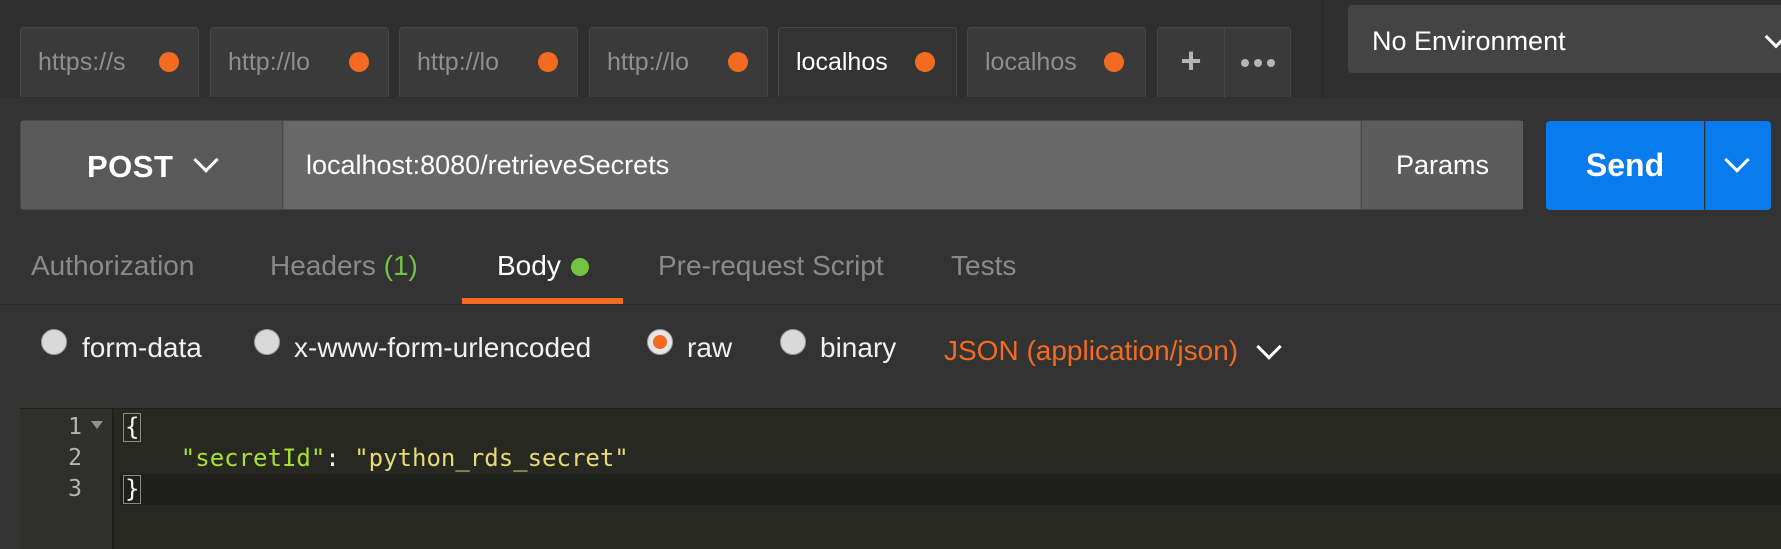 The height and width of the screenshot is (549, 1781). I want to click on request-tab-4: http://lo, so click(678, 62).